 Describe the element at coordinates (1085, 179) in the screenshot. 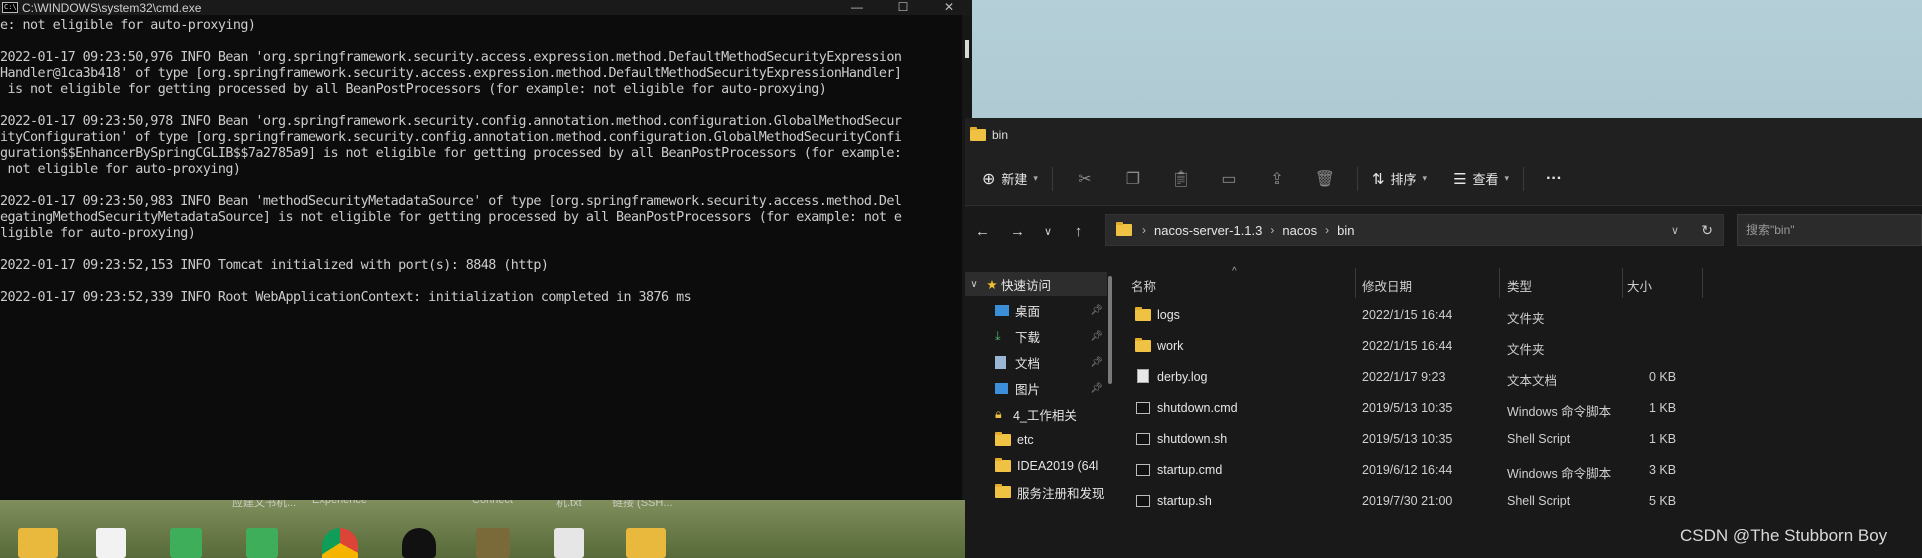

I see `cut-icon: ✂` at that location.